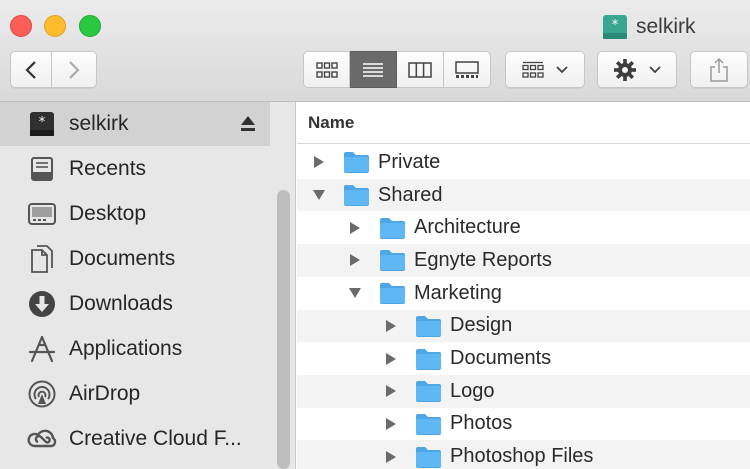 Image resolution: width=750 pixels, height=469 pixels. Describe the element at coordinates (42, 349) in the screenshot. I see `applications-icon` at that location.